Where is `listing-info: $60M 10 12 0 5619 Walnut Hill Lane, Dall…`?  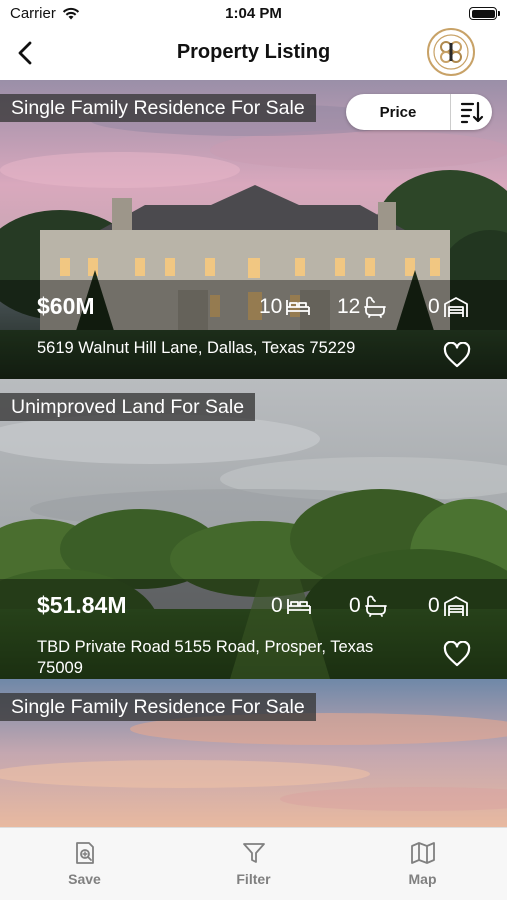
listing-info: $60M 10 12 0 5619 Walnut Hill Lane, Dall… is located at coordinates (253, 330).